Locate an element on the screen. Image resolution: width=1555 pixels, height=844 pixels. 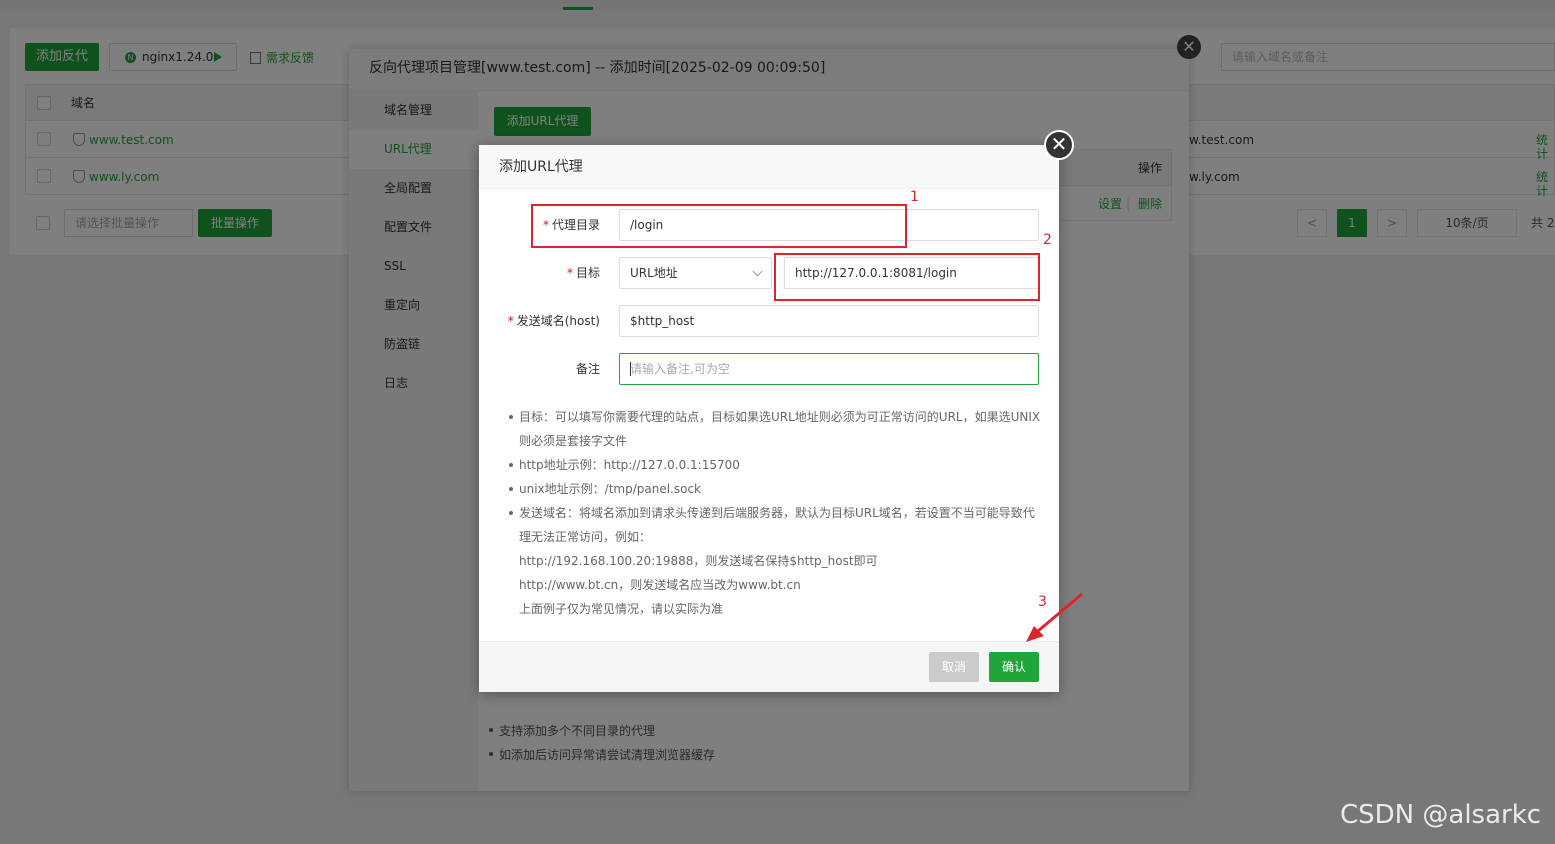
cancel-button: 取消 is located at coordinates (954, 667).